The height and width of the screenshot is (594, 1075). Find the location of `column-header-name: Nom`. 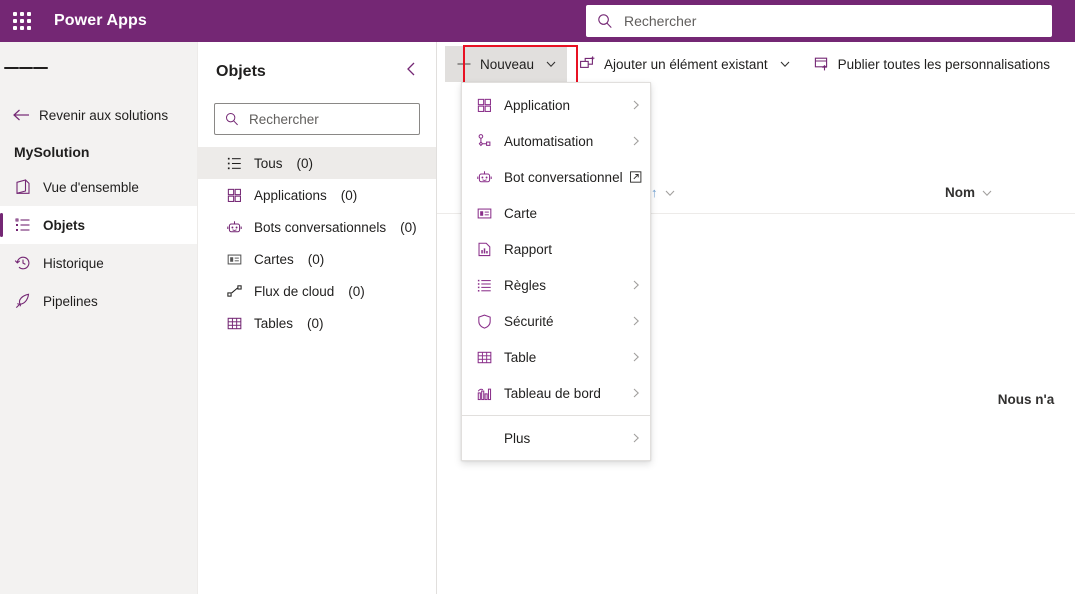

column-header-name: Nom is located at coordinates (969, 192).